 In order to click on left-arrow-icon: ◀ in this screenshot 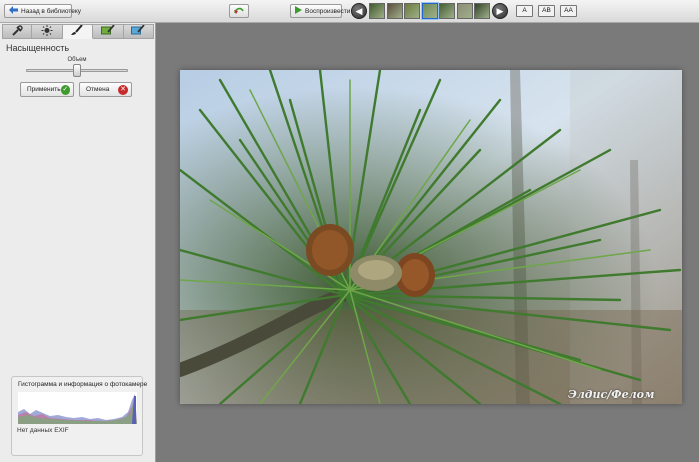, I will do `click(359, 11)`.